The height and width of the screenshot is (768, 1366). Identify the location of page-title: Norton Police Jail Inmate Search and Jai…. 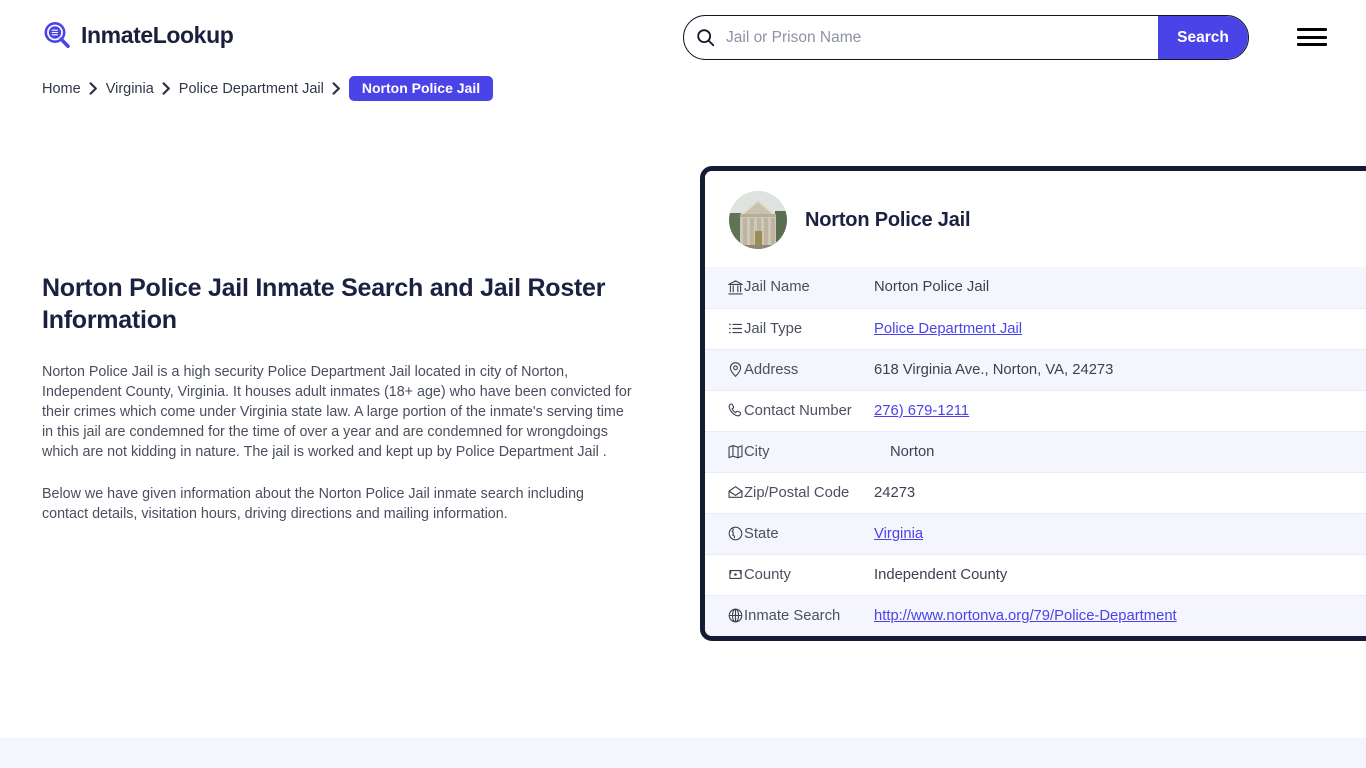
(324, 304).